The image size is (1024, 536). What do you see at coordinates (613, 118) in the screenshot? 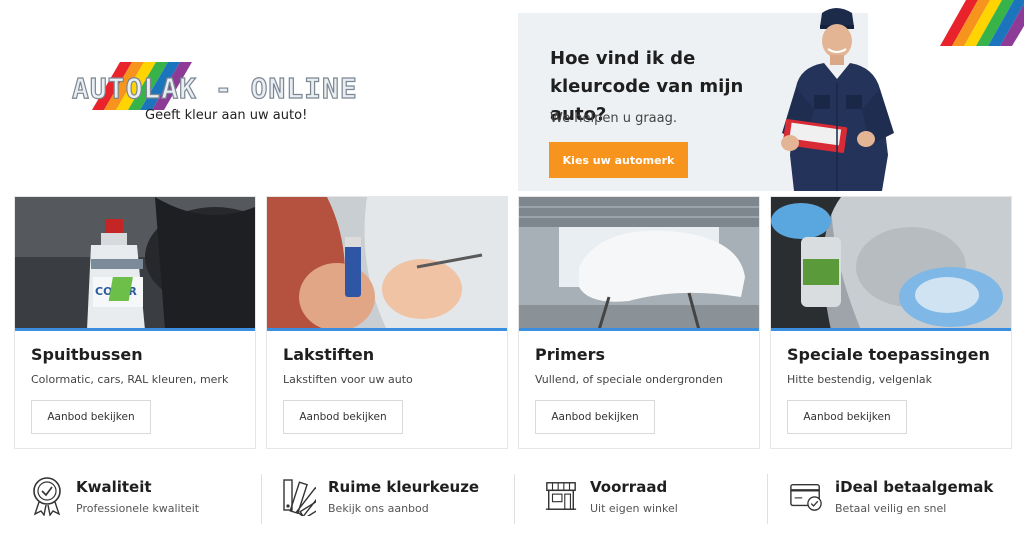
I see `hero-subtitle: We helpen u graag.` at bounding box center [613, 118].